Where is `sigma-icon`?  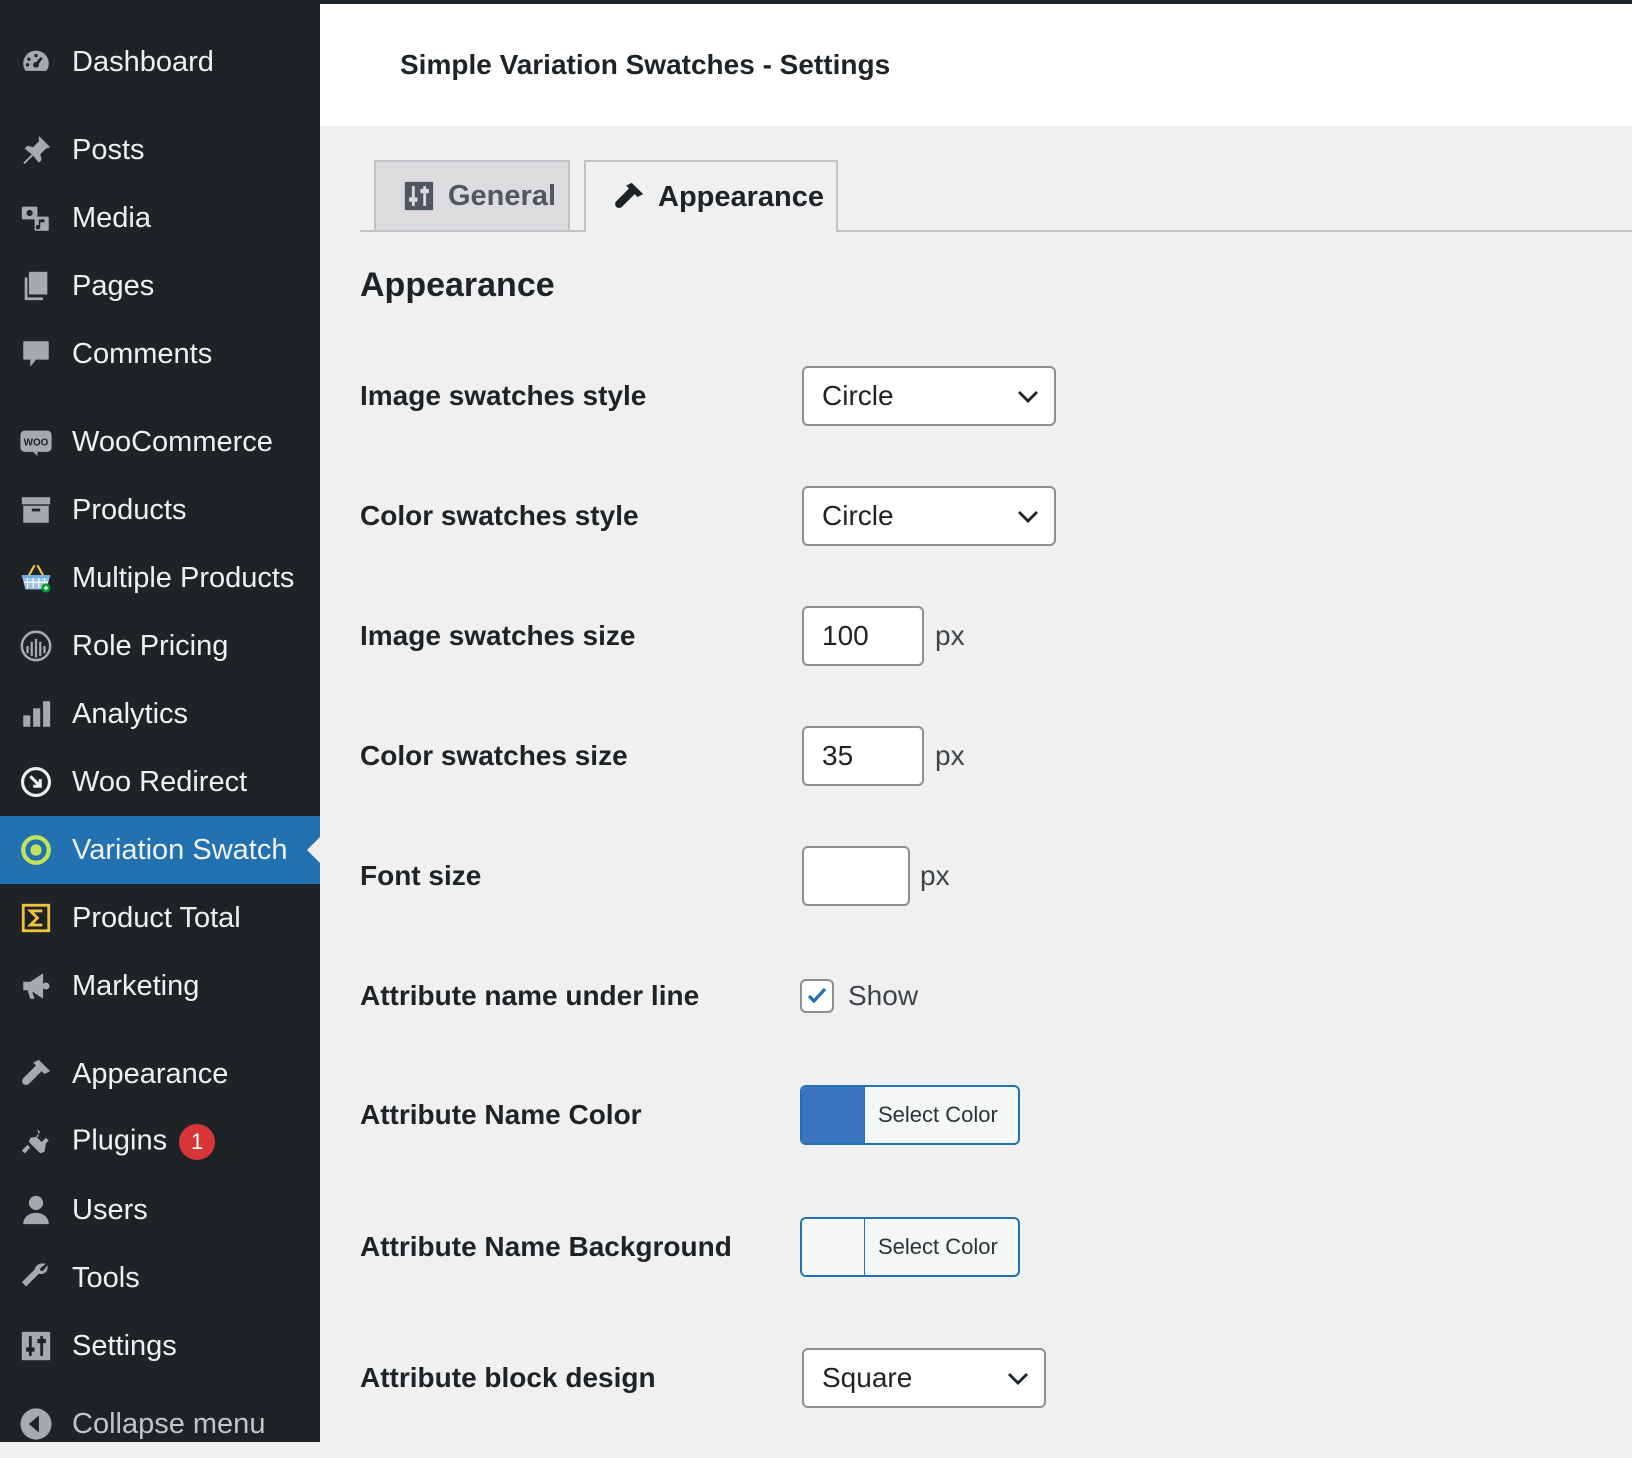 sigma-icon is located at coordinates (36, 918).